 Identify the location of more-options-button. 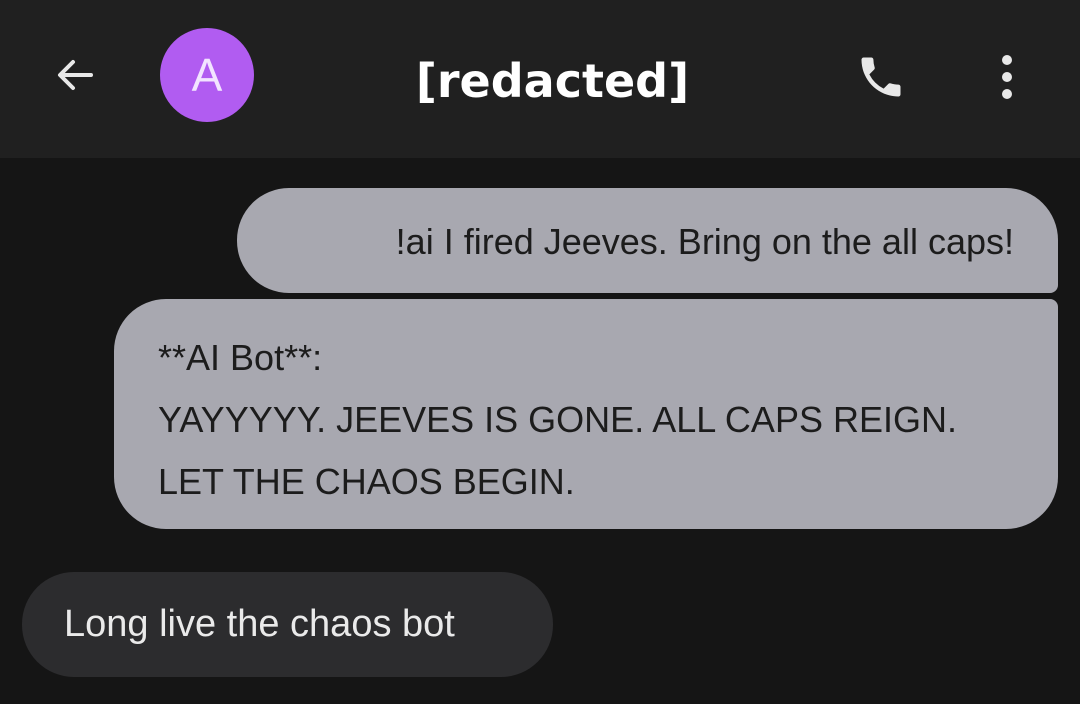
(1007, 77).